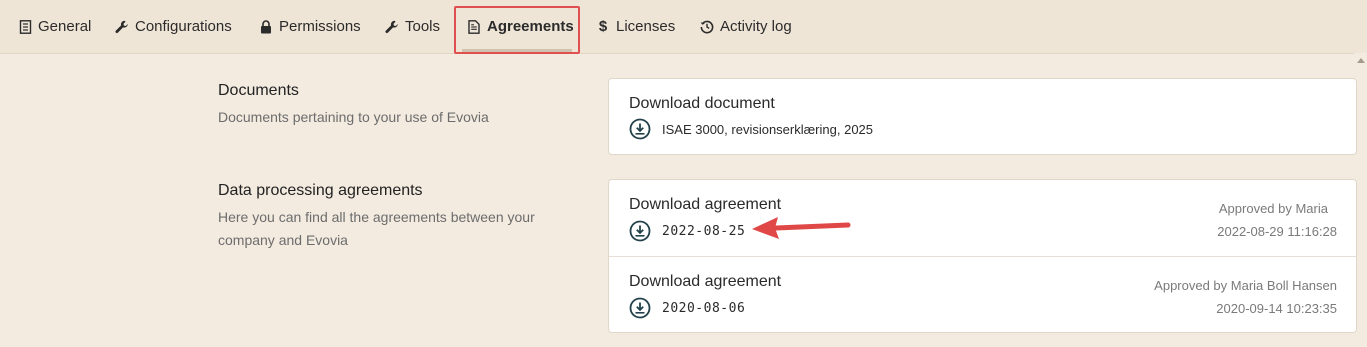  I want to click on approval-timestamp: 2022-08-29 11:16:28, so click(1277, 231).